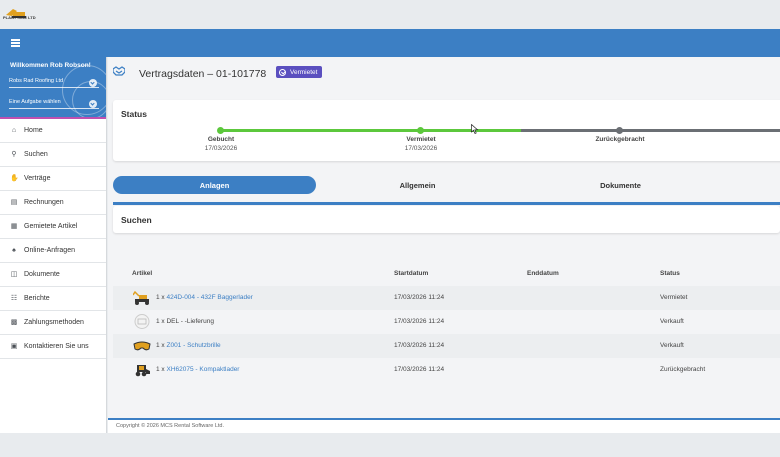  I want to click on tab-bar: Anlagen Allgemein Dokumente, so click(446, 185).